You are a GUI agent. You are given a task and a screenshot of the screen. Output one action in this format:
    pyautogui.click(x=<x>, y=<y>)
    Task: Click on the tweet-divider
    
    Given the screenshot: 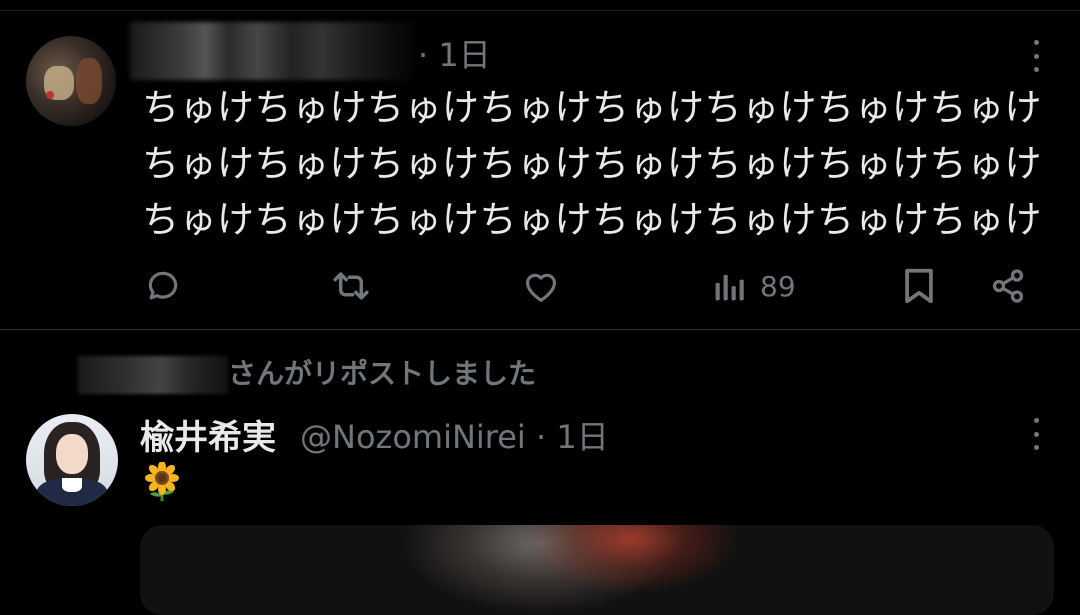 What is the action you would take?
    pyautogui.click(x=540, y=329)
    